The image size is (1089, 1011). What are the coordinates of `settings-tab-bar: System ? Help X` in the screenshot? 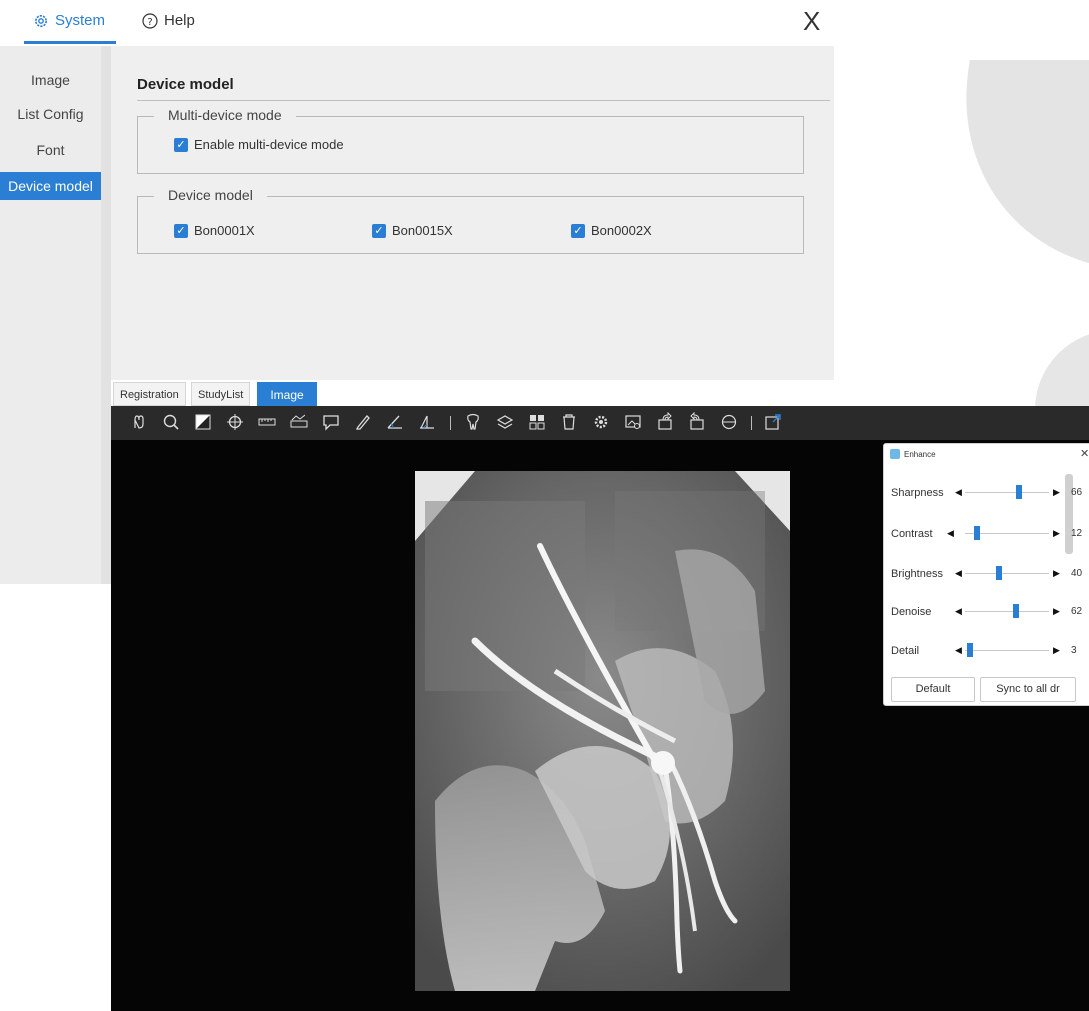 It's located at (420, 23).